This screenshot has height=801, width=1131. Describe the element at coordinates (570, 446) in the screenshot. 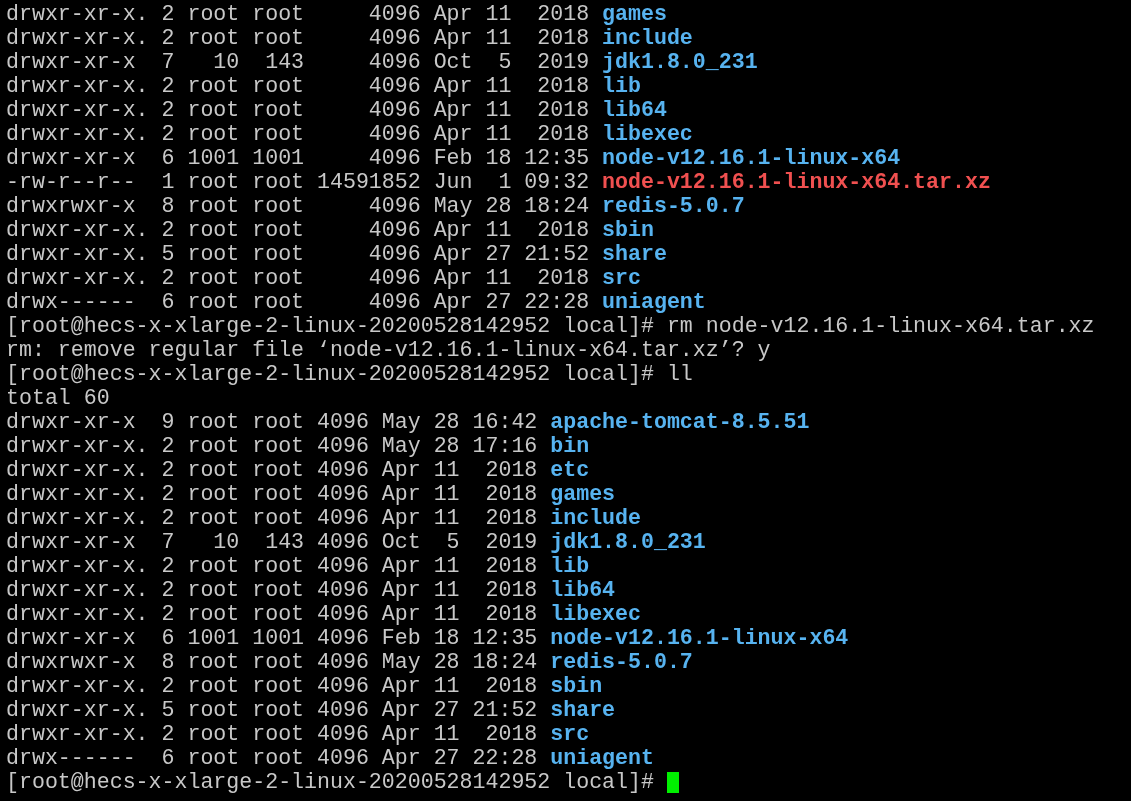

I see `file-name: bin` at that location.